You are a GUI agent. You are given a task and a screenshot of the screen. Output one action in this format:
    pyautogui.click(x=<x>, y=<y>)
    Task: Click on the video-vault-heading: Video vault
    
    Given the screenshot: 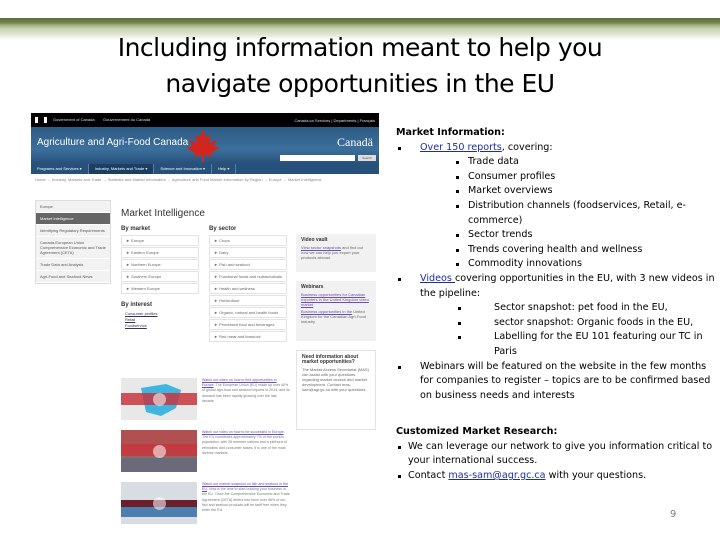 What is the action you would take?
    pyautogui.click(x=314, y=240)
    